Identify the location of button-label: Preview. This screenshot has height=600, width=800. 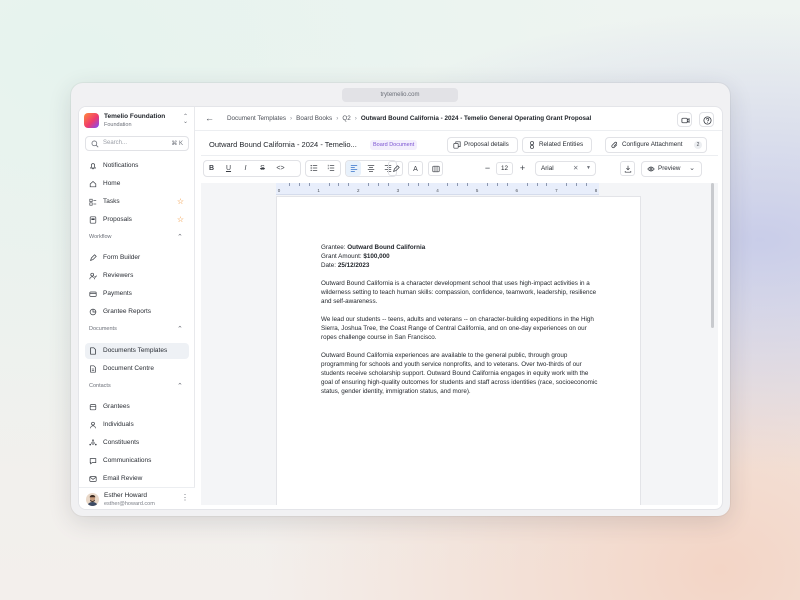
(669, 168).